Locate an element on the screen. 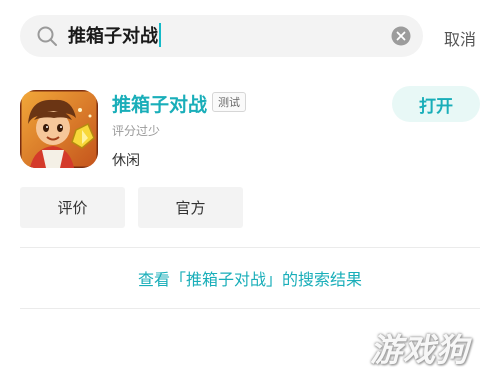  review-button: 评价 is located at coordinates (72, 207).